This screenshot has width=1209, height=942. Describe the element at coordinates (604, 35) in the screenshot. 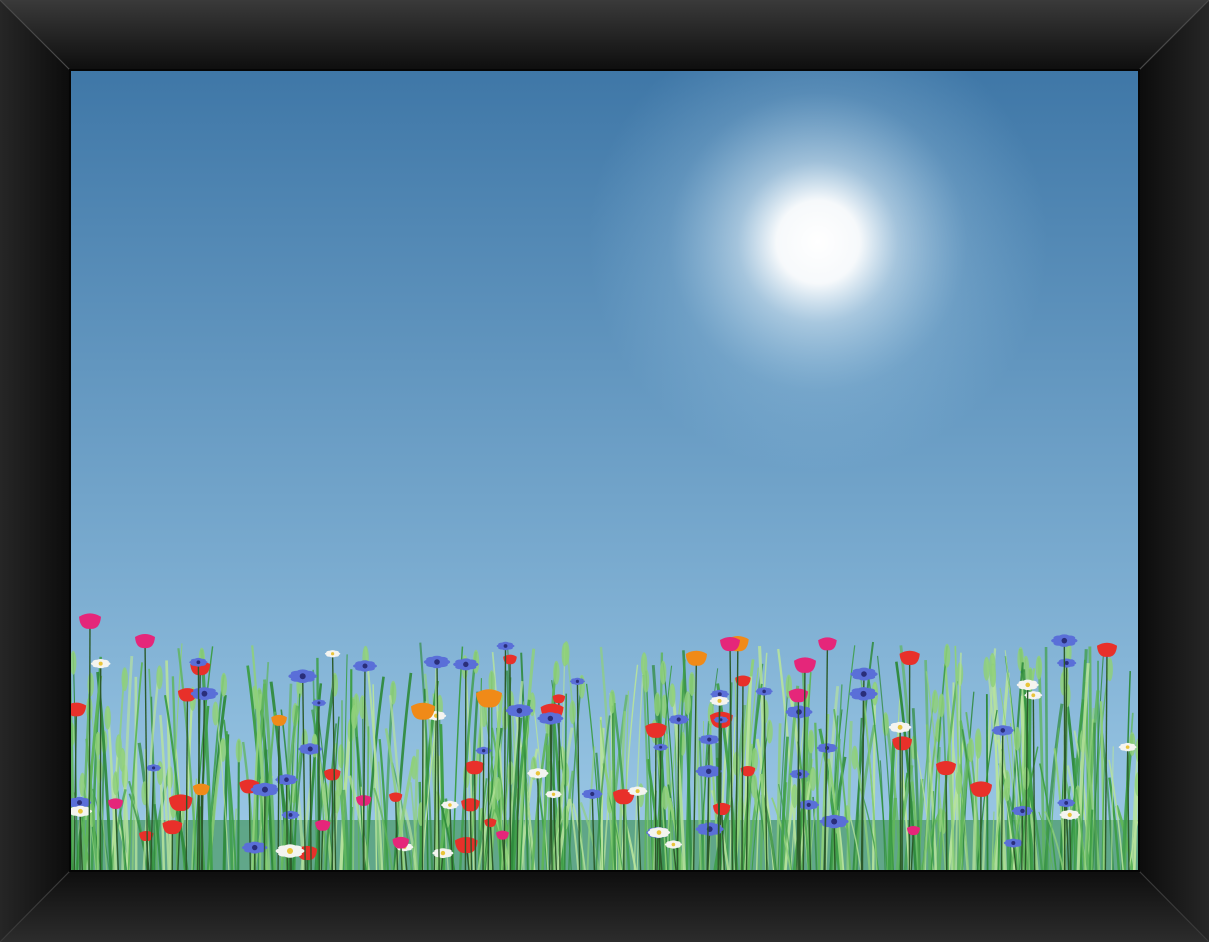

I see `frame-top` at that location.